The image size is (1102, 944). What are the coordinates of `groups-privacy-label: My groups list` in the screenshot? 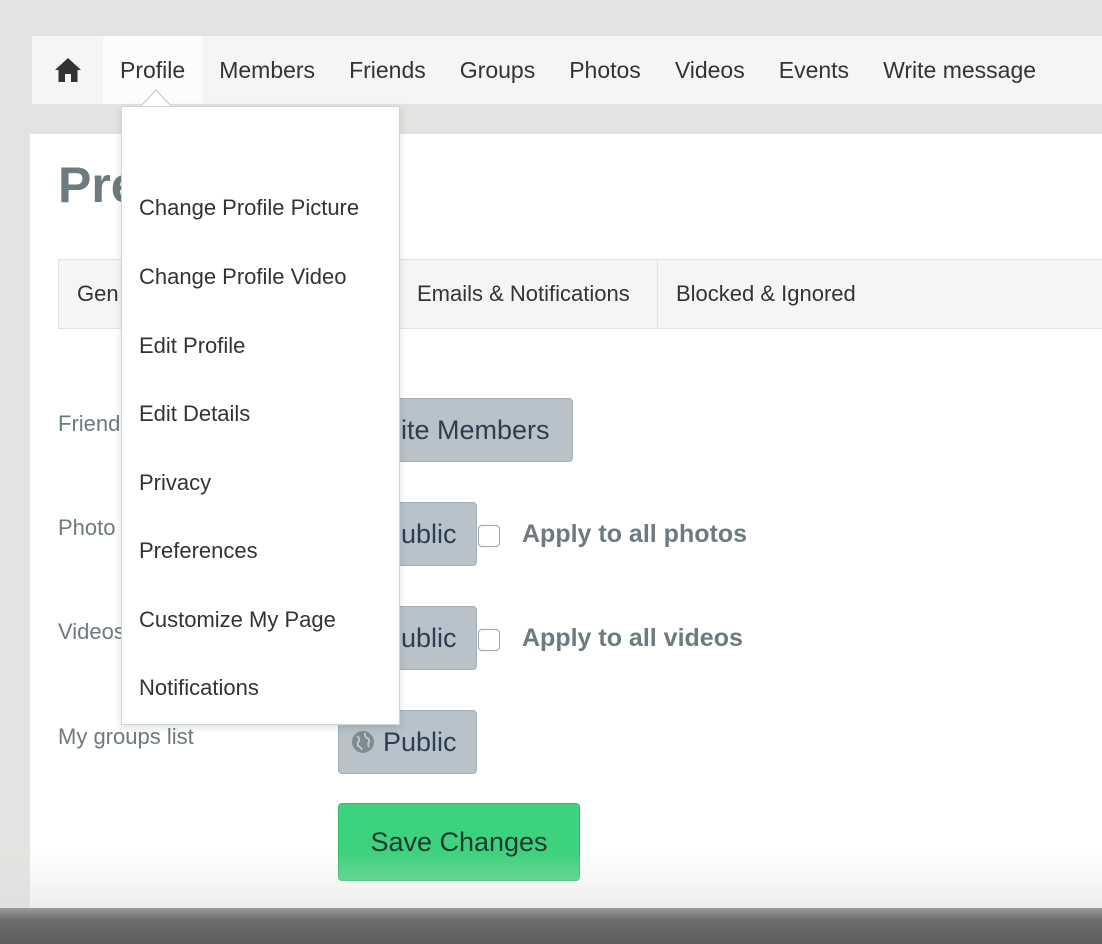 It's located at (126, 736).